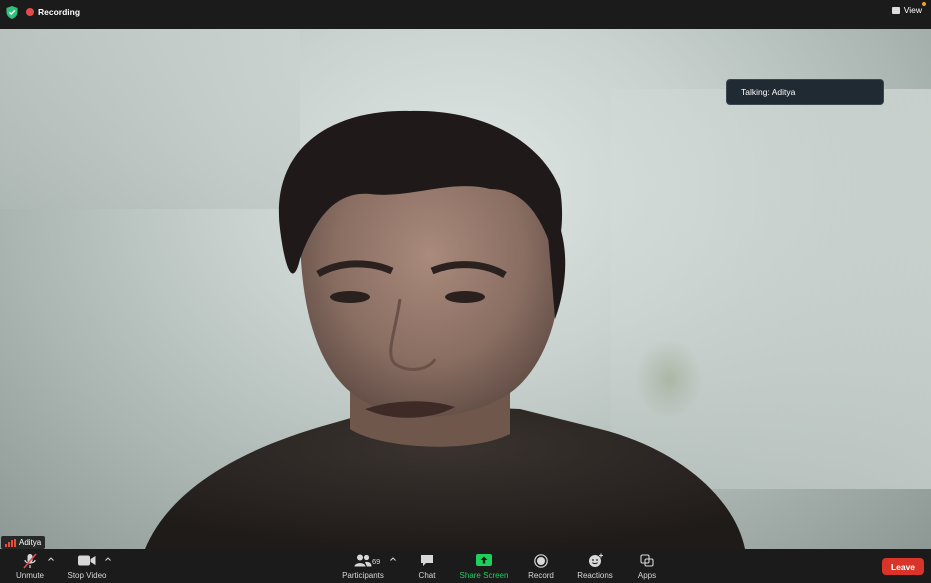 This screenshot has height=583, width=931. Describe the element at coordinates (595, 575) in the screenshot. I see `reactions-label: Reactions` at that location.